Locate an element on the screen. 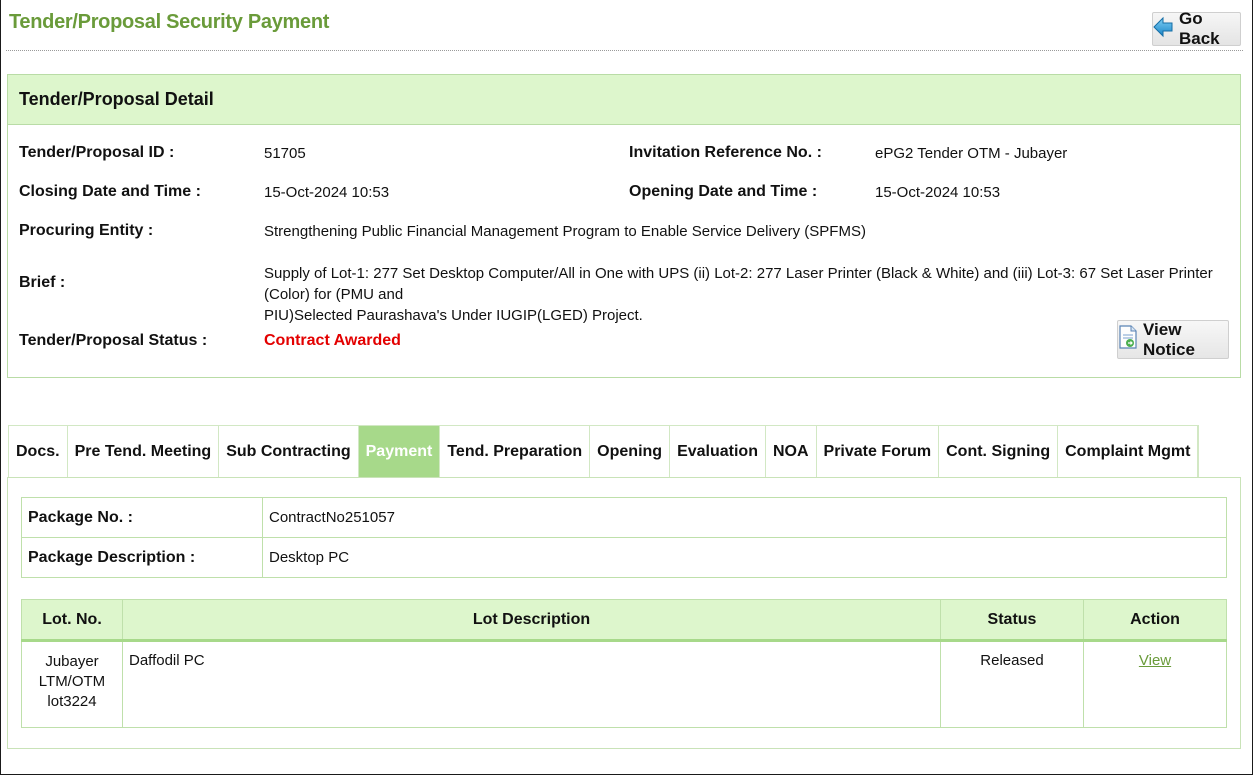 This screenshot has width=1253, height=775. lot-no-cell: Jubayer LTM/OTM lot3224 is located at coordinates (72, 684).